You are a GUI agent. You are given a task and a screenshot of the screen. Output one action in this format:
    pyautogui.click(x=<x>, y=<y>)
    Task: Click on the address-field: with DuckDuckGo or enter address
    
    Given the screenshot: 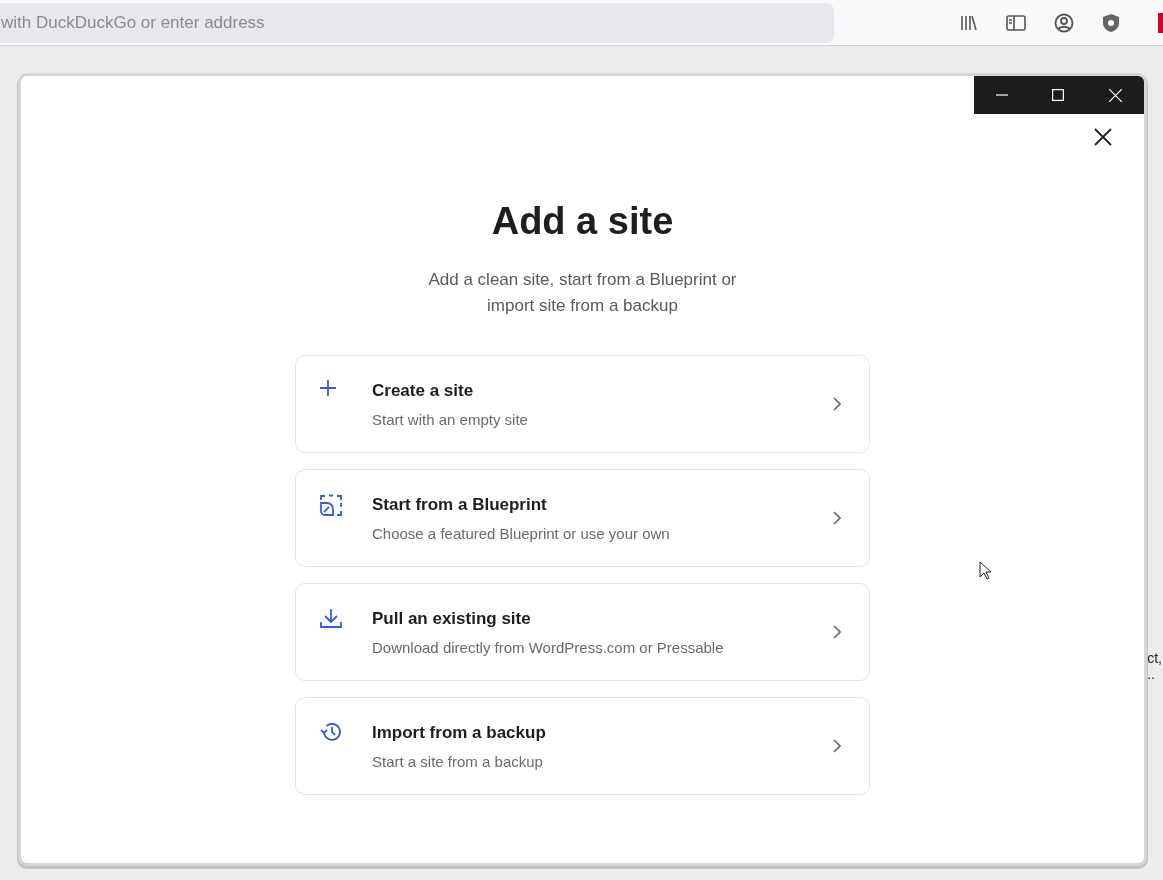 What is the action you would take?
    pyautogui.click(x=417, y=22)
    